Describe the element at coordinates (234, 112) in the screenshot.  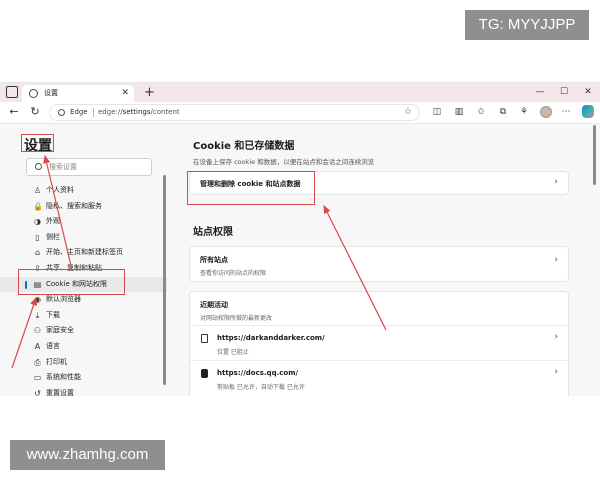
I see `address-input: Edge edge://settings/content ☆` at that location.